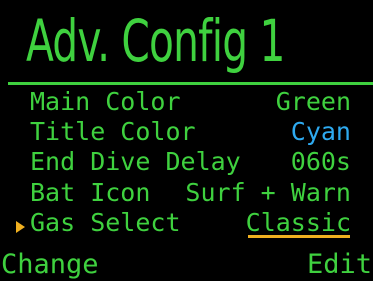  I want to click on title-divider, so click(190, 83).